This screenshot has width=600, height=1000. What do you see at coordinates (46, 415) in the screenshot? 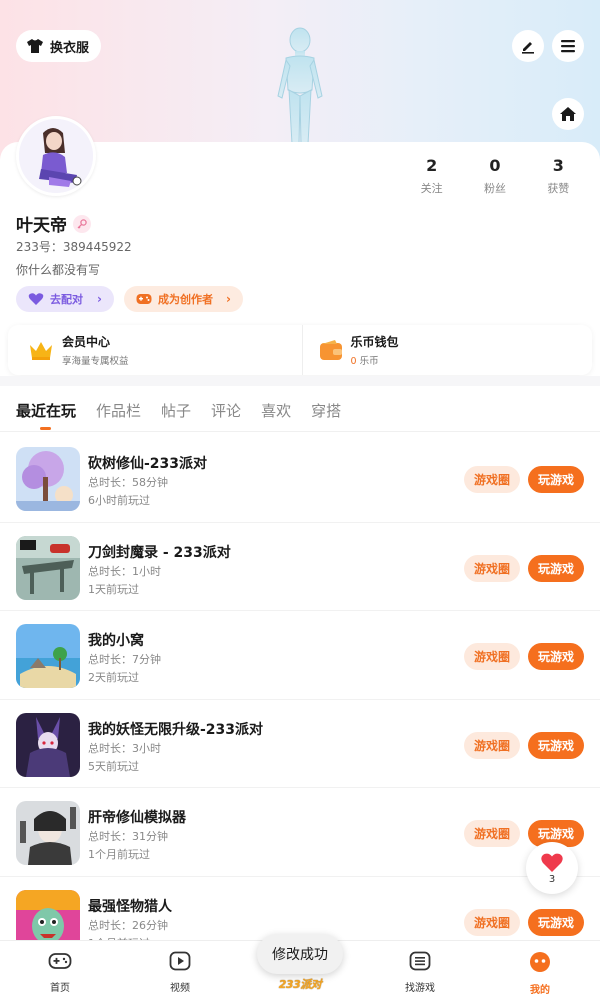
I see `tab-recent-played: 最近在玩` at bounding box center [46, 415].